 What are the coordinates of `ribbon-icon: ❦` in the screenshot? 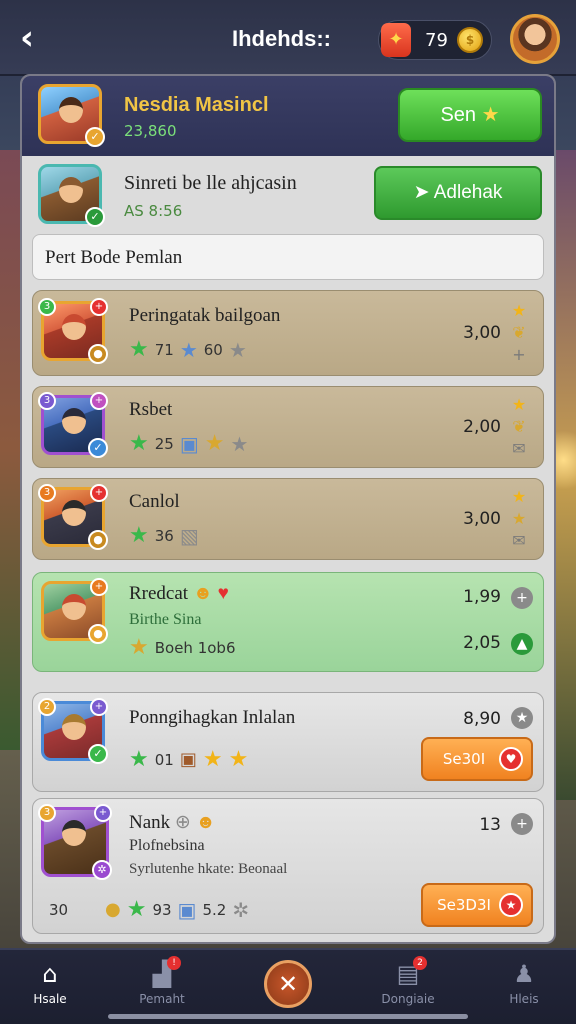 It's located at (519, 332).